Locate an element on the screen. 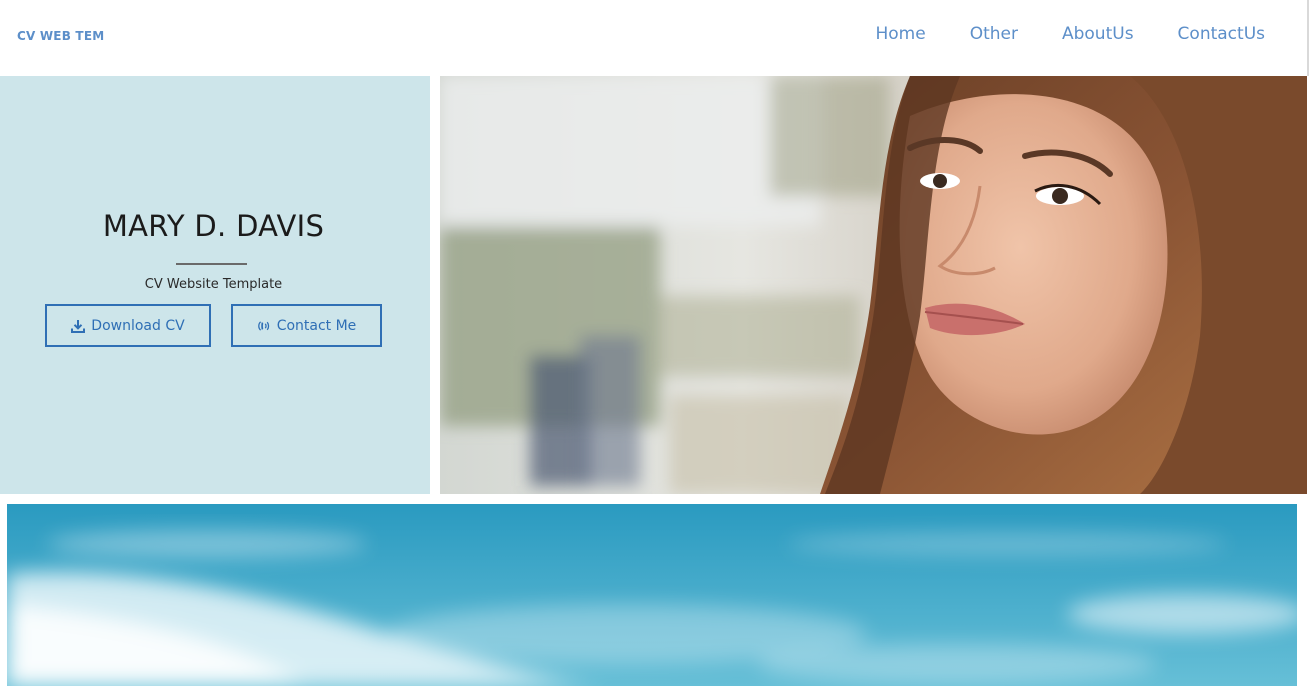 The image size is (1309, 686). download-cv-button: Download CV is located at coordinates (128, 325).